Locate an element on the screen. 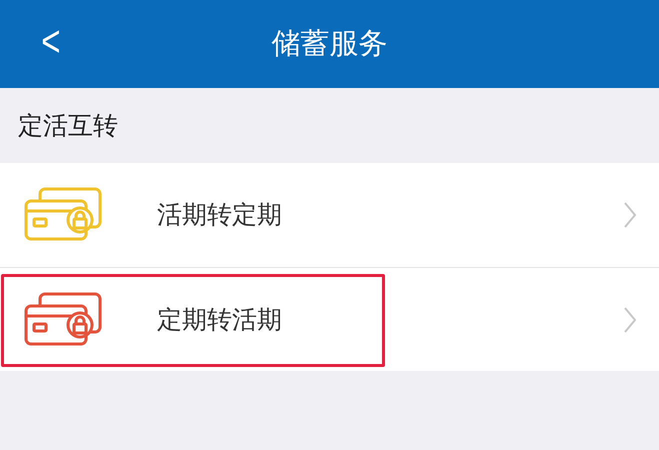 The width and height of the screenshot is (659, 450). page-title: 储蓄服务 is located at coordinates (330, 43).